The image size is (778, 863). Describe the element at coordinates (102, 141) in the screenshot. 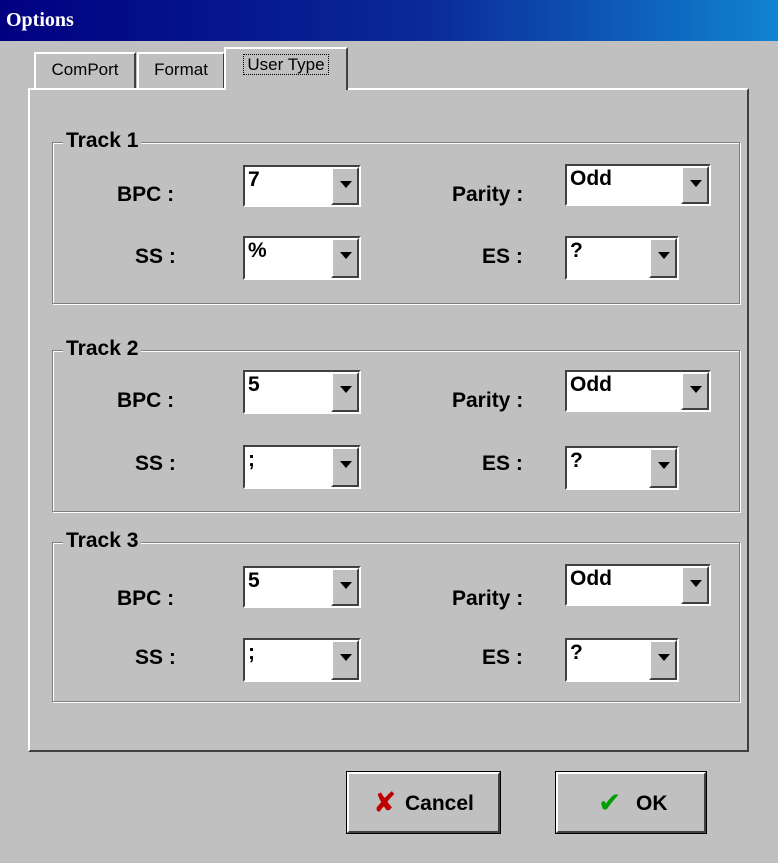

I see `track-1-title: Track 1` at that location.